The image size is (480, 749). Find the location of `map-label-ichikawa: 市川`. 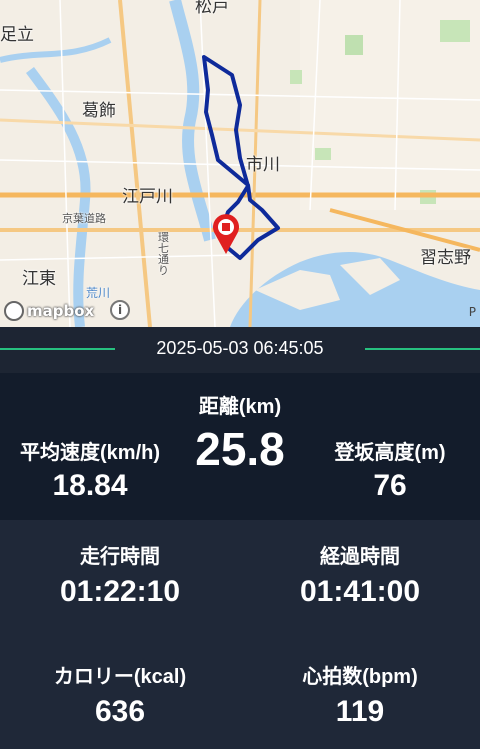

map-label-ichikawa: 市川 is located at coordinates (263, 165).